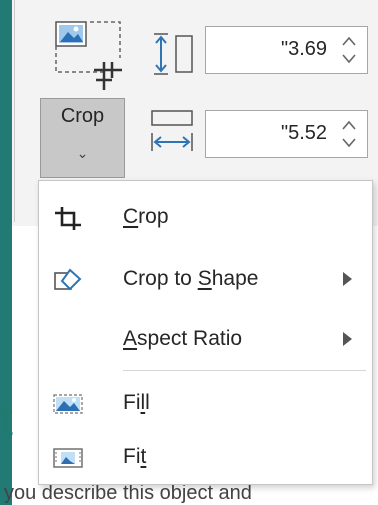 The image size is (378, 505). Describe the element at coordinates (68, 404) in the screenshot. I see `fill-icon` at that location.